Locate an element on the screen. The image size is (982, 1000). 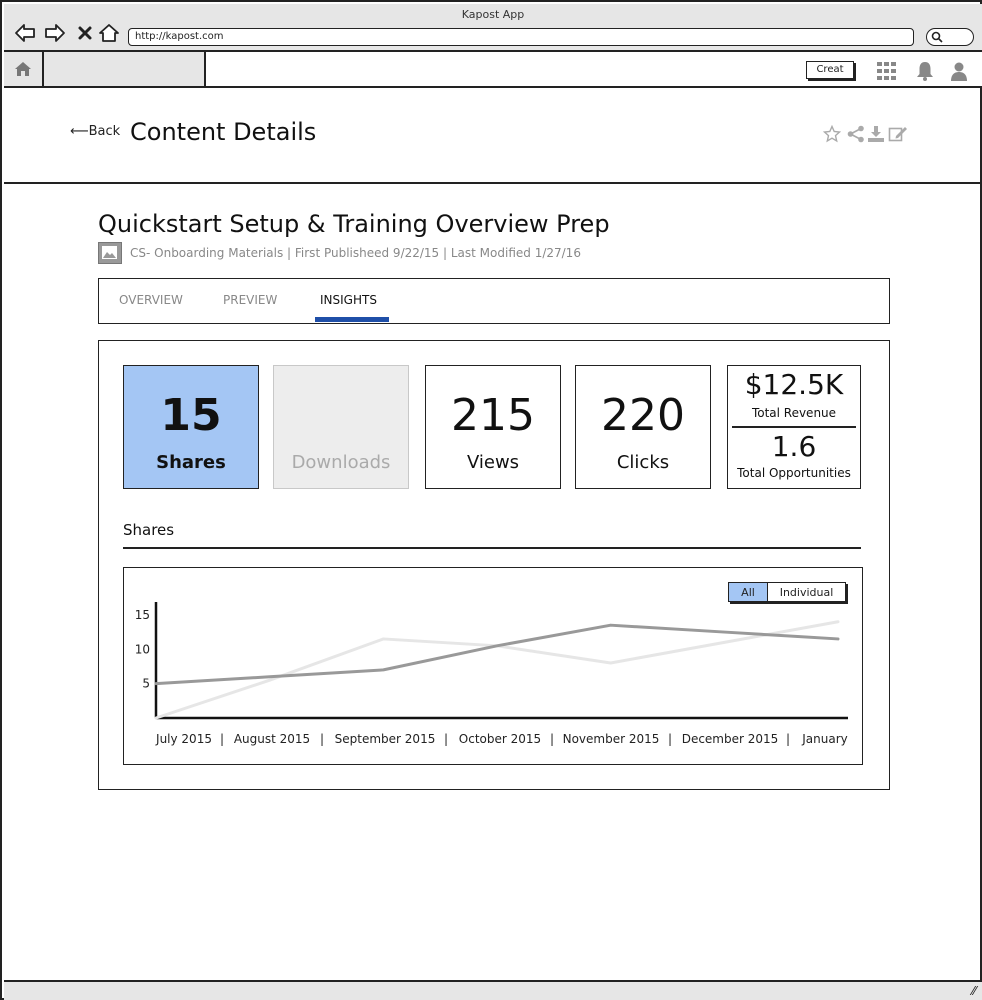
downloads-label: Downloads is located at coordinates (341, 462).